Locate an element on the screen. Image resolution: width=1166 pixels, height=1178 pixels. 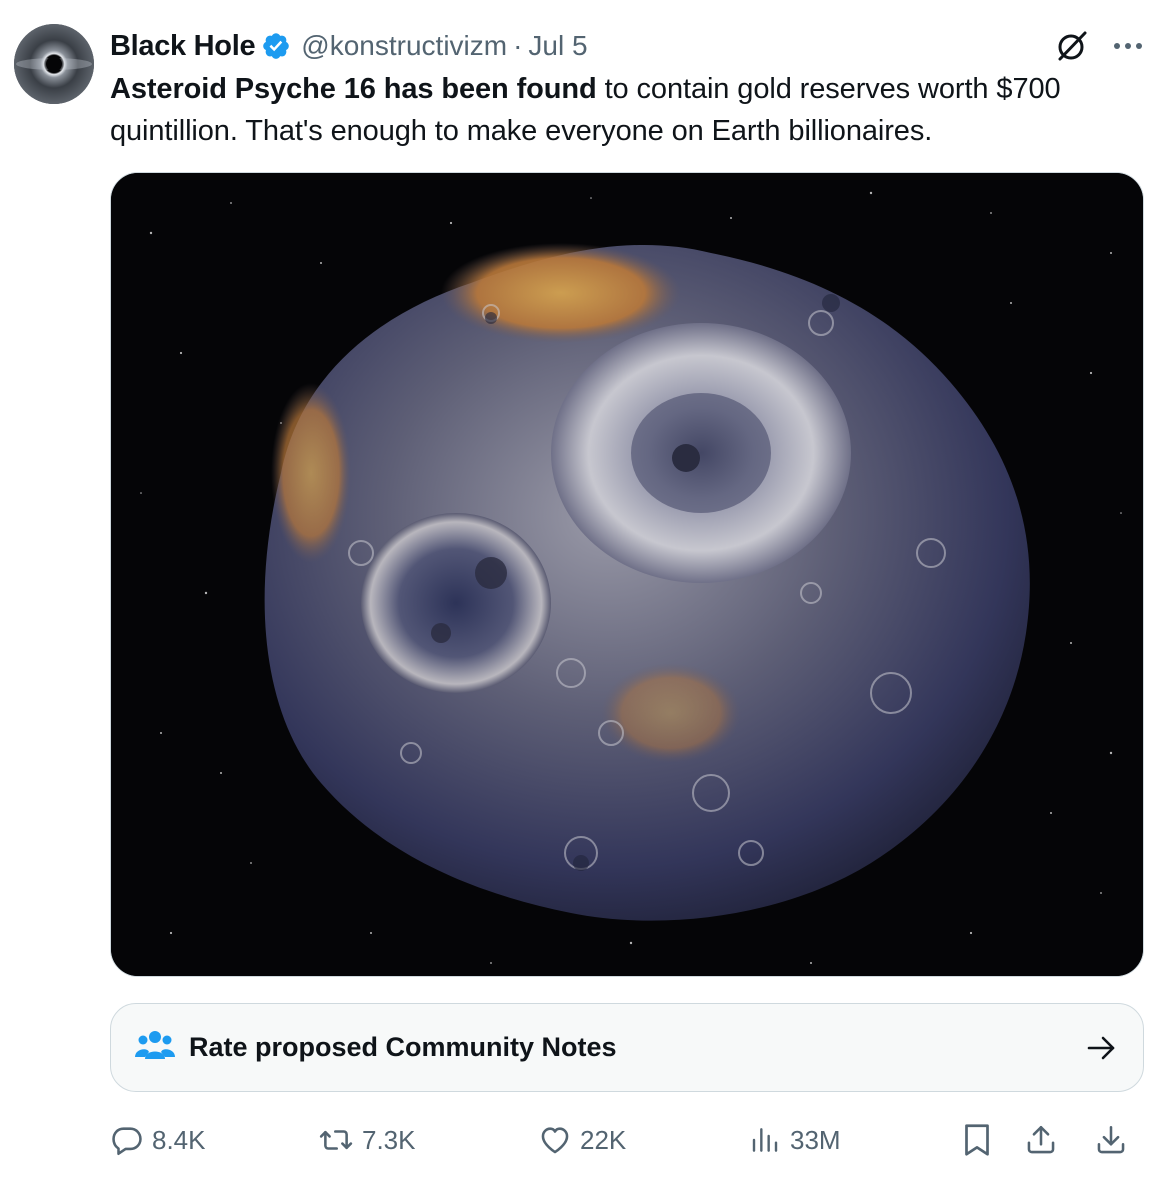
bookmark-button is located at coordinates (977, 1140).